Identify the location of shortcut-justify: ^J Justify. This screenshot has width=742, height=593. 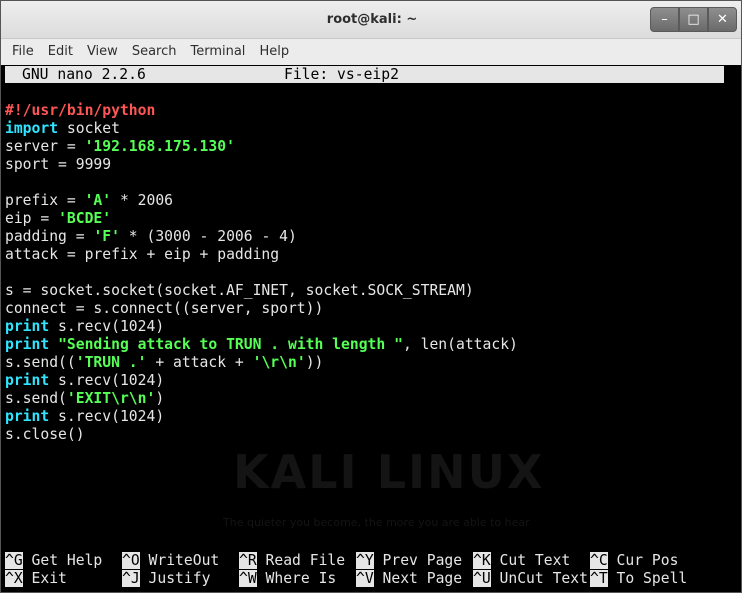
(166, 579).